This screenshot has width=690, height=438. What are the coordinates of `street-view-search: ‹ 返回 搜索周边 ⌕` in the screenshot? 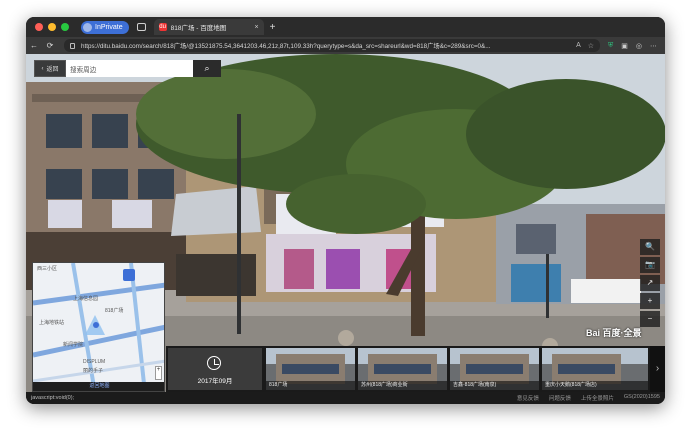 It's located at (127, 68).